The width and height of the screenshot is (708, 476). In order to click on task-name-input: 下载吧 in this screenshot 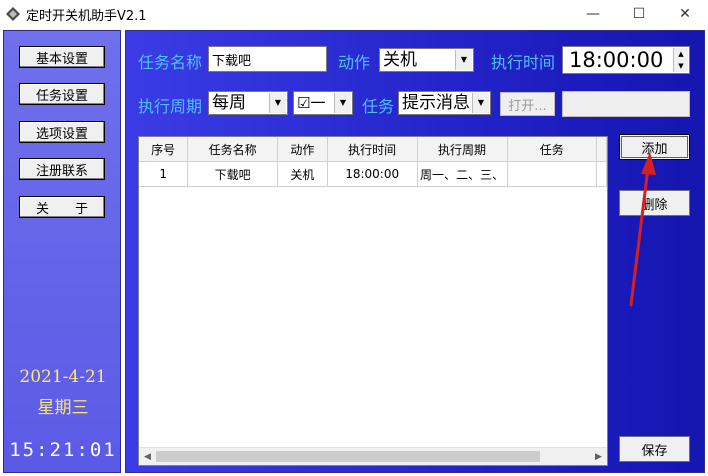, I will do `click(267, 59)`.